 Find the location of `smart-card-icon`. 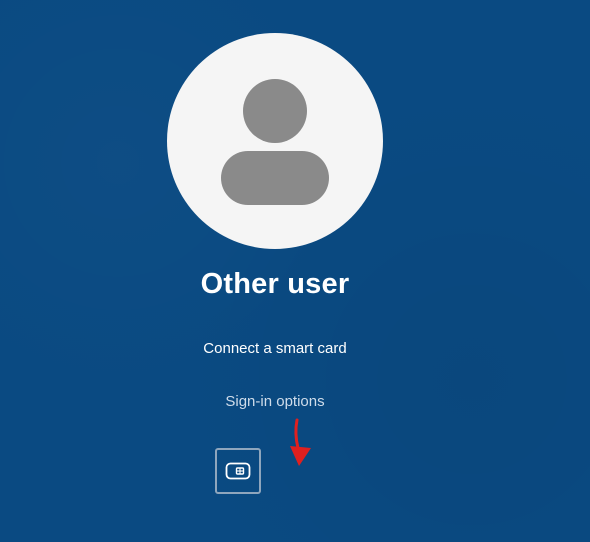

smart-card-icon is located at coordinates (238, 471).